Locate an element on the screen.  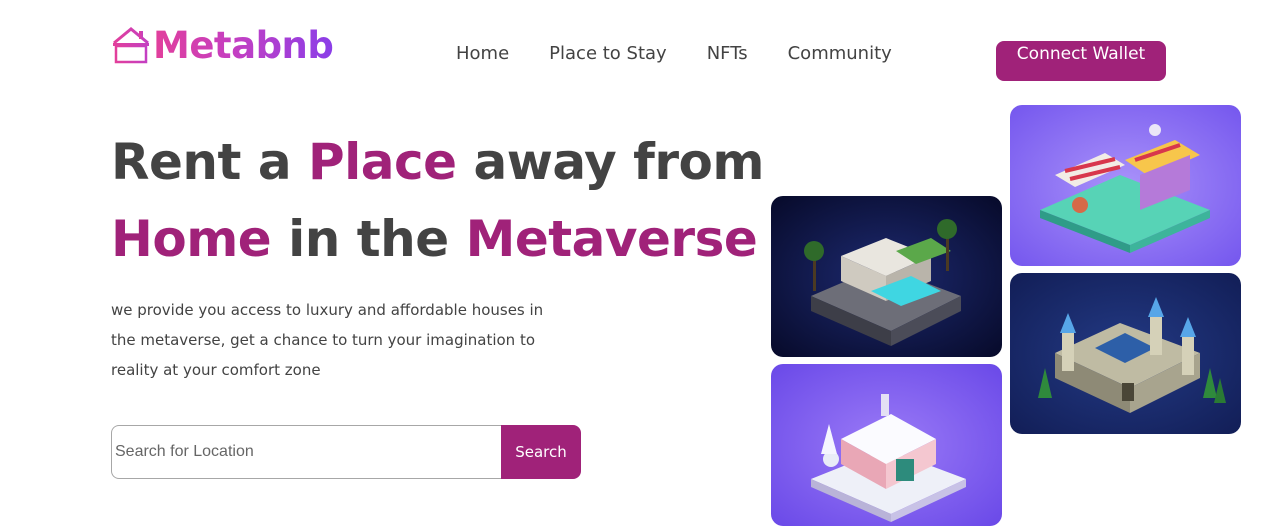
hero-title-text: in the is located at coordinates (368, 239).